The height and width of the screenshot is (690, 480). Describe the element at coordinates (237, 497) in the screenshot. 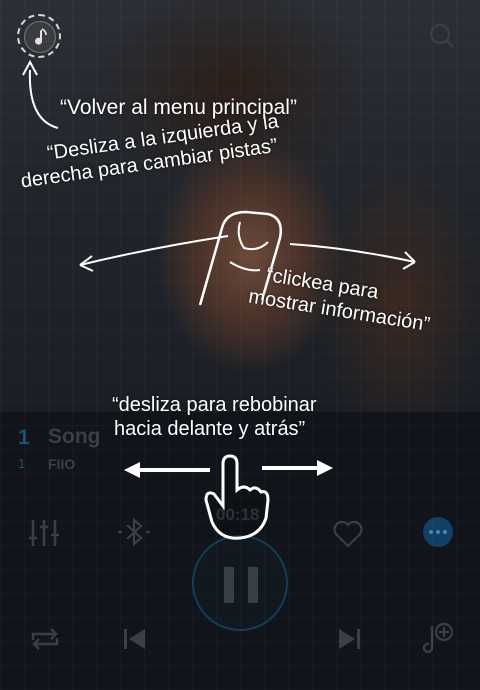

I see `swipe-hand-icon` at that location.